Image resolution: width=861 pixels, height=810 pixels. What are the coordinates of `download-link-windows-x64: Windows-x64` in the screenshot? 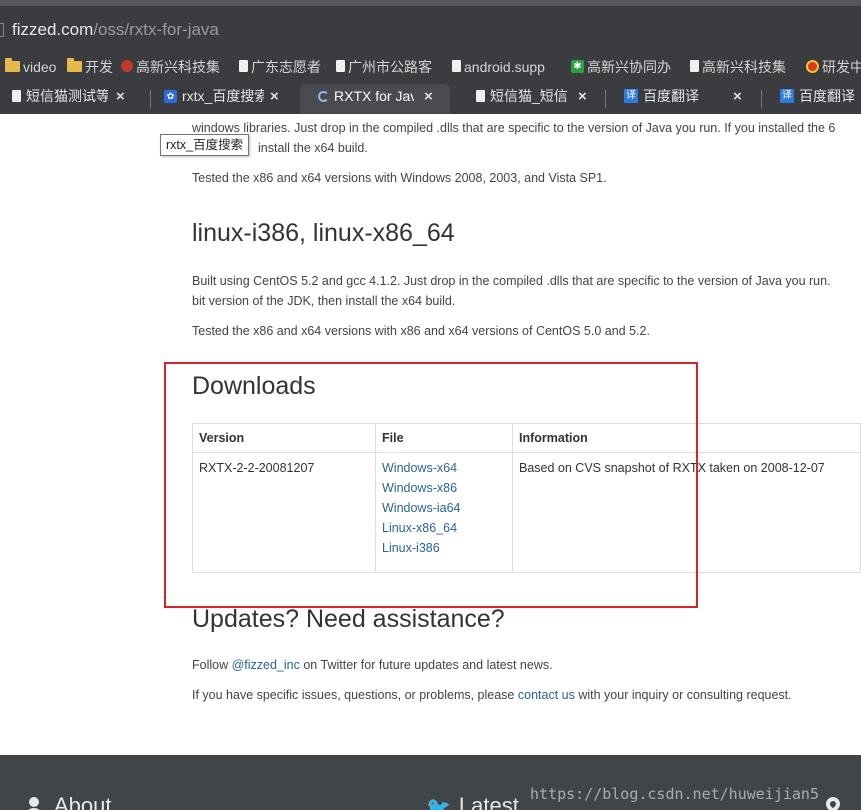 It's located at (444, 468).